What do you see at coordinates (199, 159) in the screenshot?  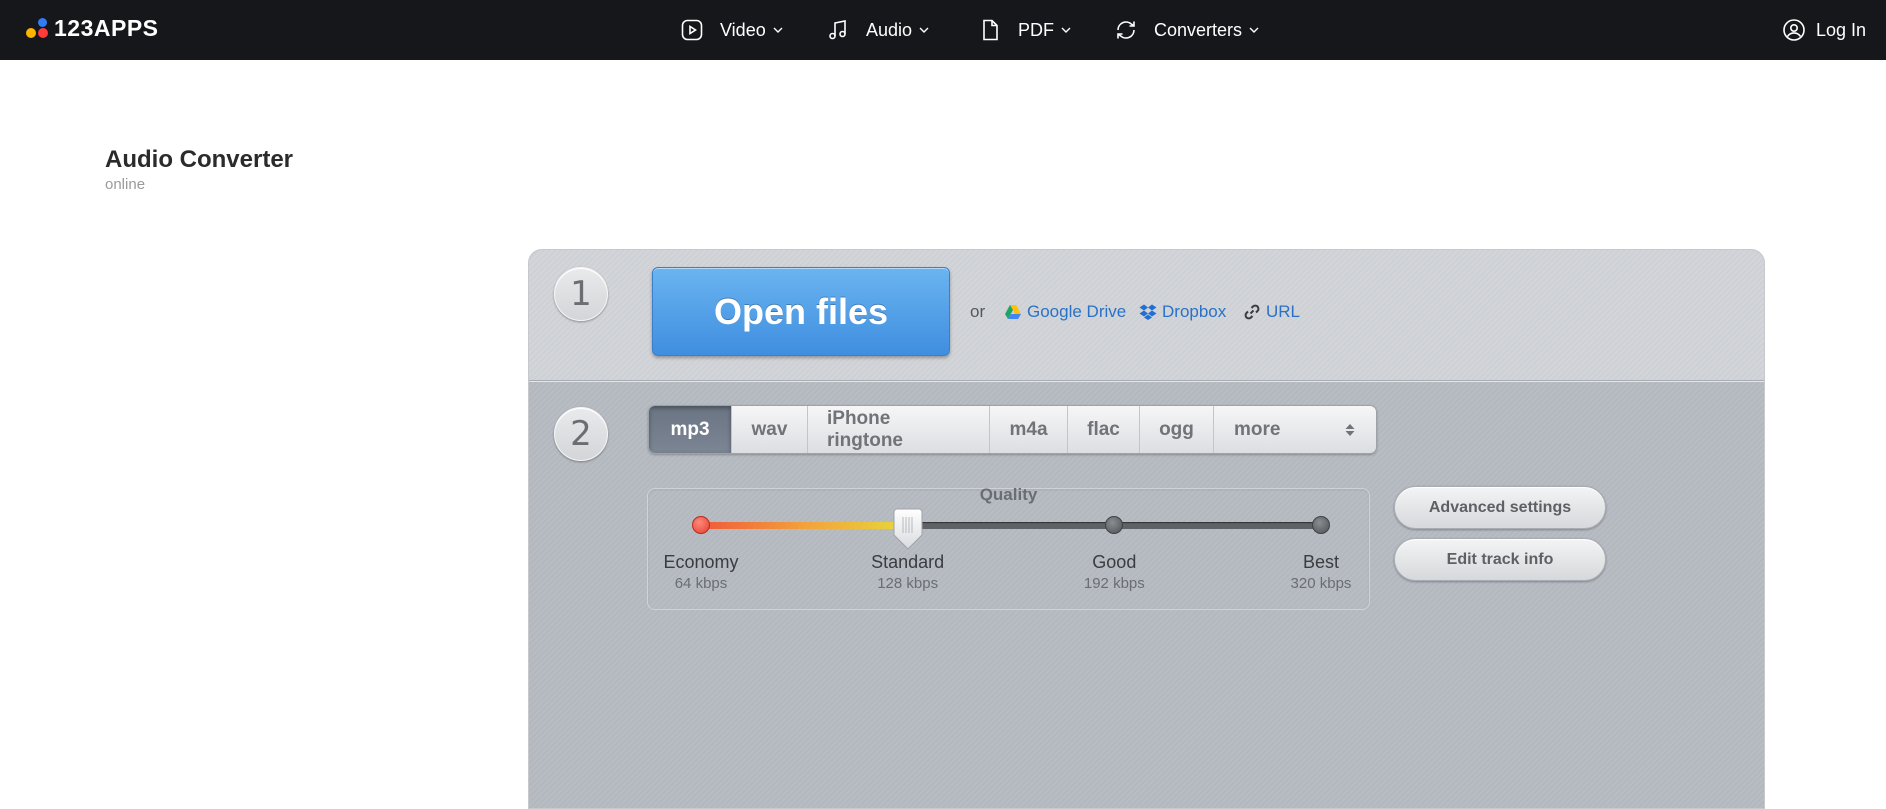 I see `page-title: Audio Converter` at bounding box center [199, 159].